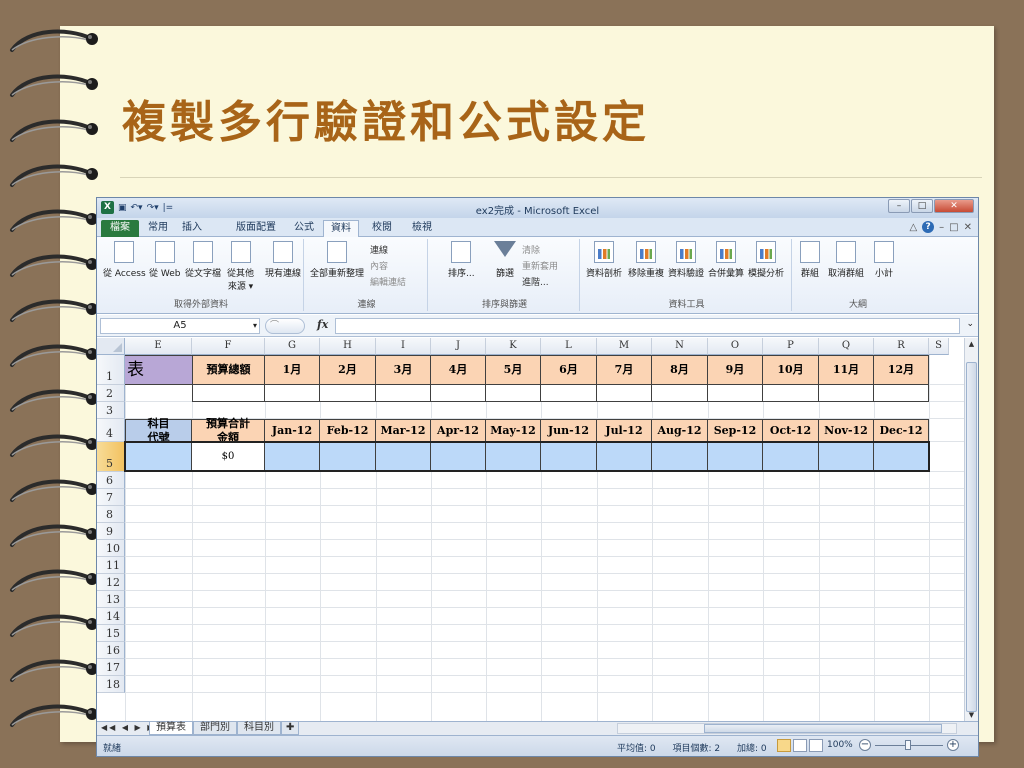 This screenshot has height=768, width=1024. I want to click on sheet-tab-account: 科目別, so click(259, 728).